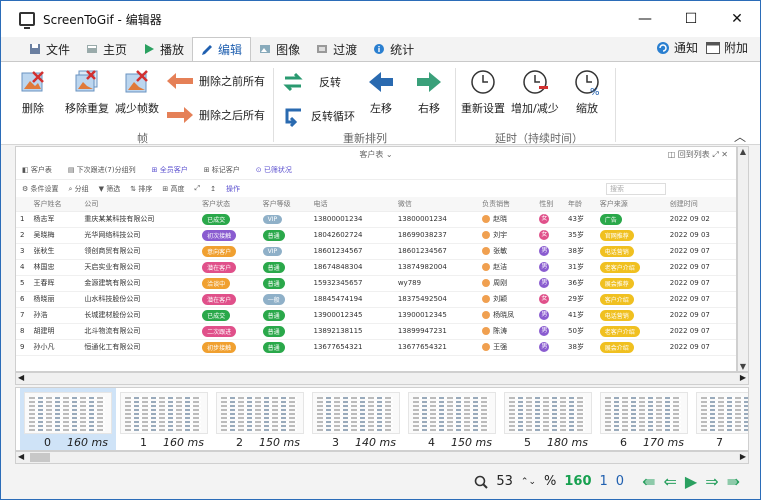 This screenshot has width=761, height=500. What do you see at coordinates (335, 442) in the screenshot?
I see `frame-number: 3` at bounding box center [335, 442].